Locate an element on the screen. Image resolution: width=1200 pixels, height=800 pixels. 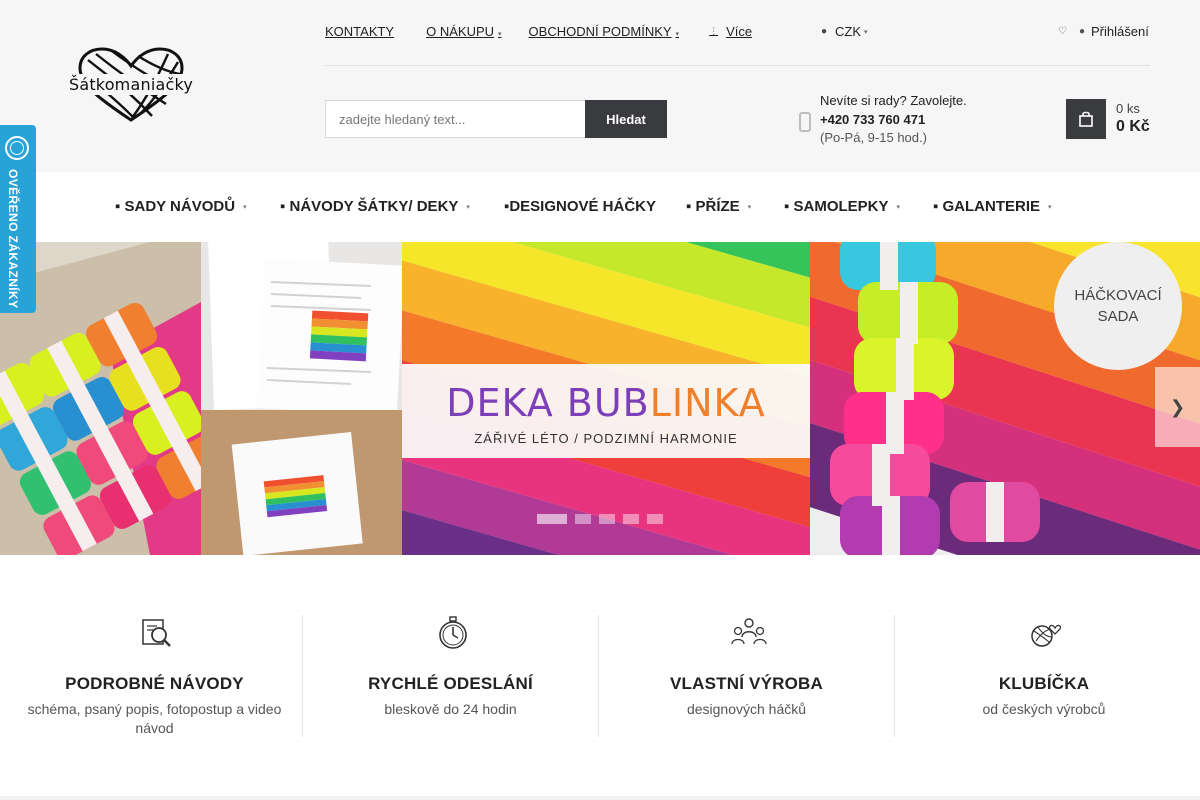
verified-seal-icon is located at coordinates (17, 148).